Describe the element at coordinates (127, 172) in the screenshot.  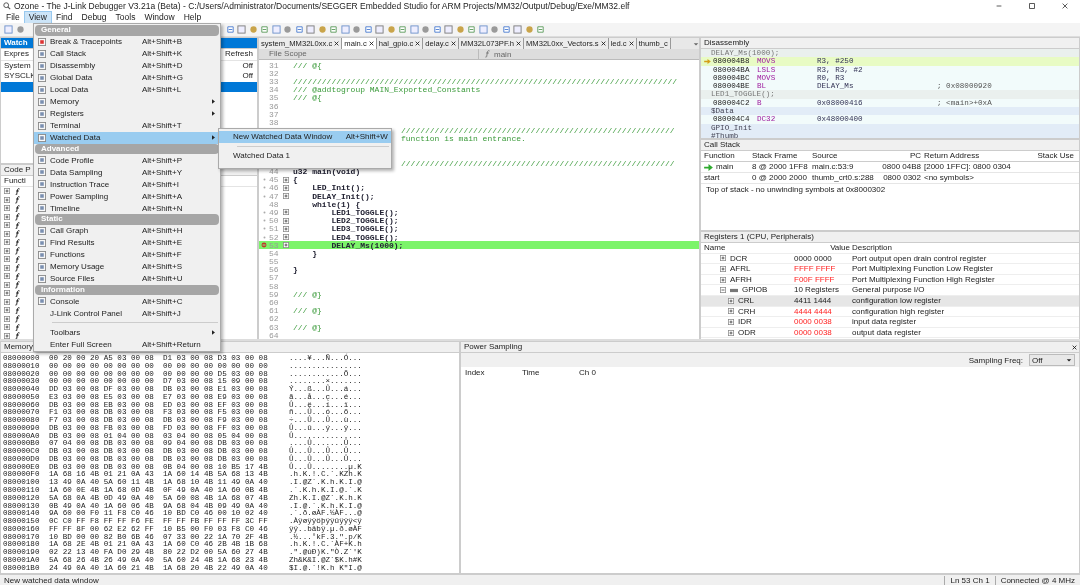
I see `menu-entry: Data Sampling Alt+Shift+Y` at that location.